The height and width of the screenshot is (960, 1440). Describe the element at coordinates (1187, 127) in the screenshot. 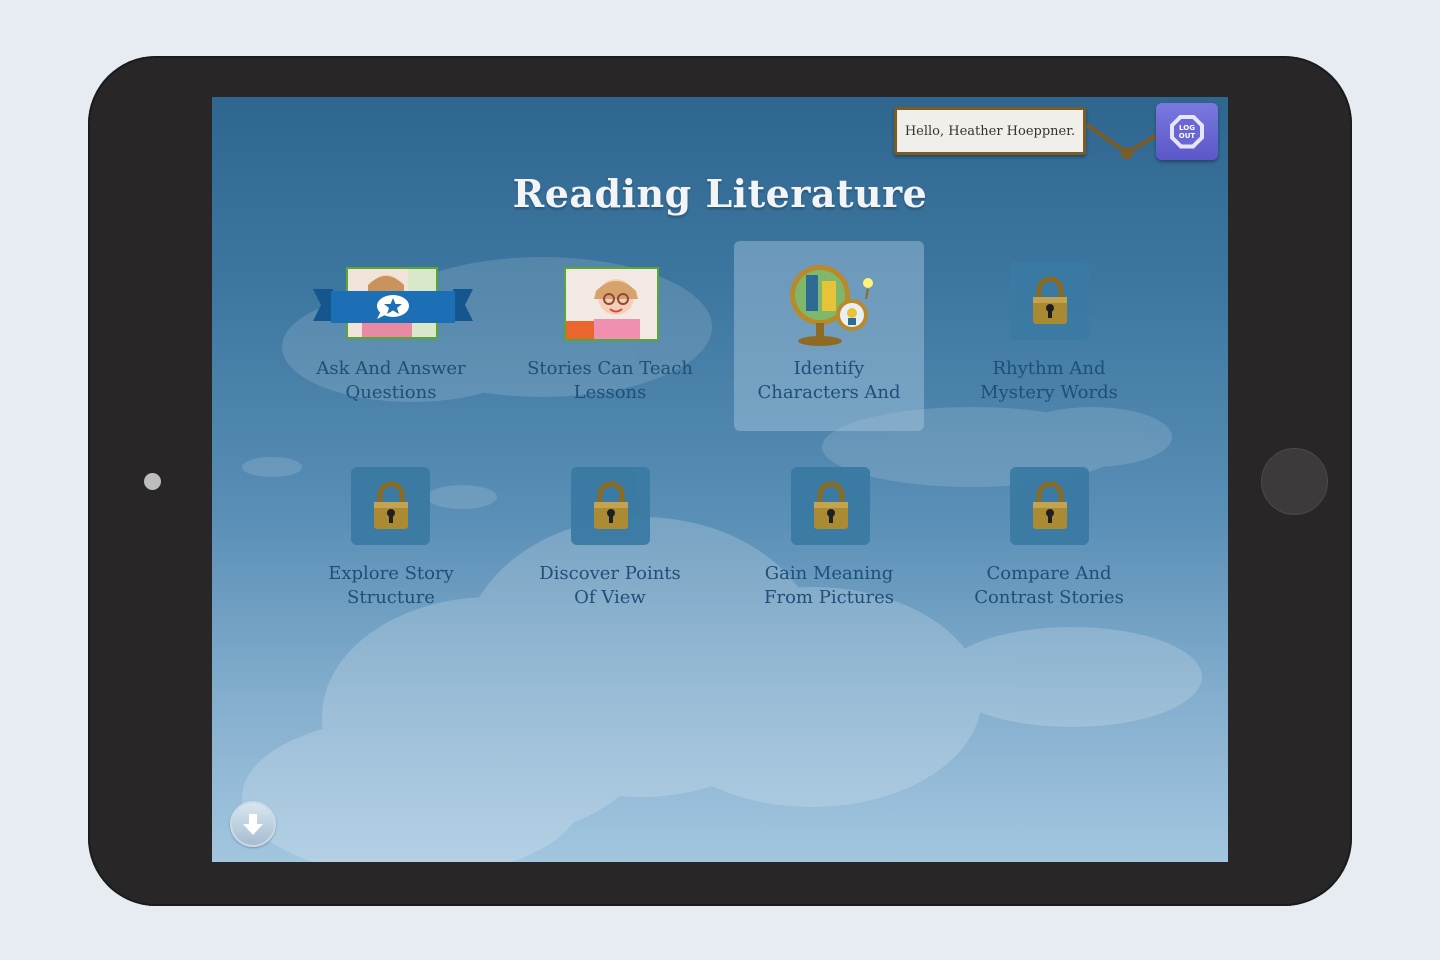

I see `logout-label-line1: LOG` at that location.